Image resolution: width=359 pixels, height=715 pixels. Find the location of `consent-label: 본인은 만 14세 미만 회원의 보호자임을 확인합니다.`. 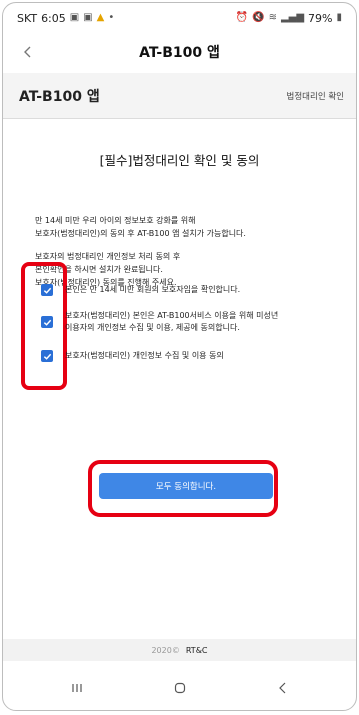

consent-label: 본인은 만 14세 미만 회원의 보호자임을 확인합니다. is located at coordinates (153, 289).